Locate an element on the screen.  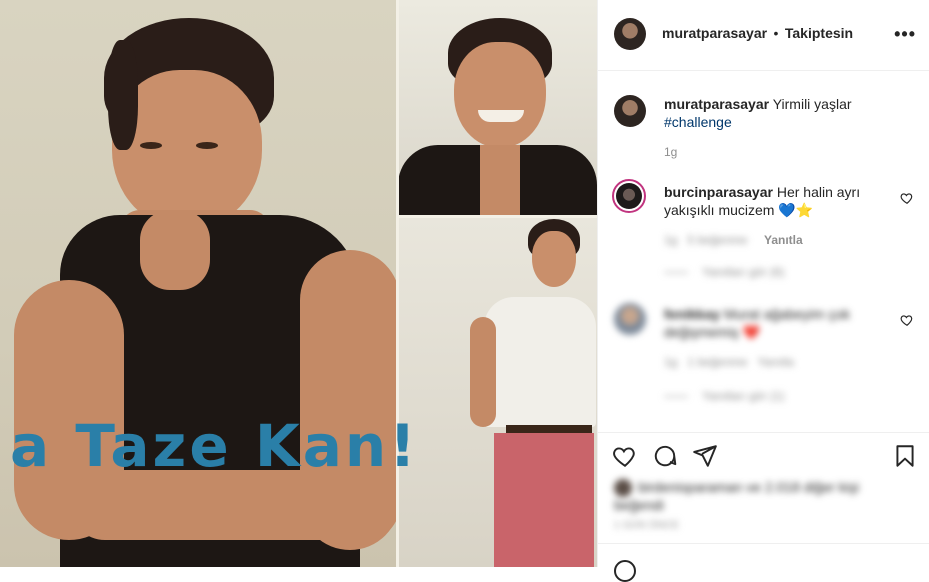
add-comment-bar is located at coordinates (763, 562).